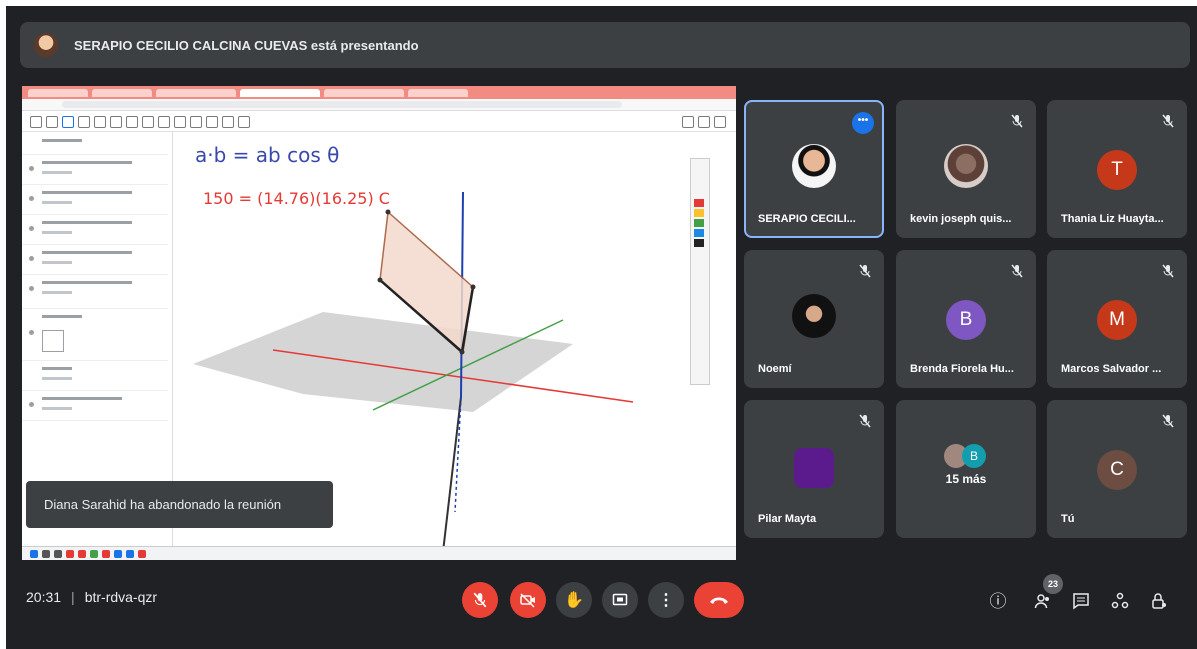 This screenshot has height=649, width=1197. I want to click on hand-icon: ✋, so click(574, 600).